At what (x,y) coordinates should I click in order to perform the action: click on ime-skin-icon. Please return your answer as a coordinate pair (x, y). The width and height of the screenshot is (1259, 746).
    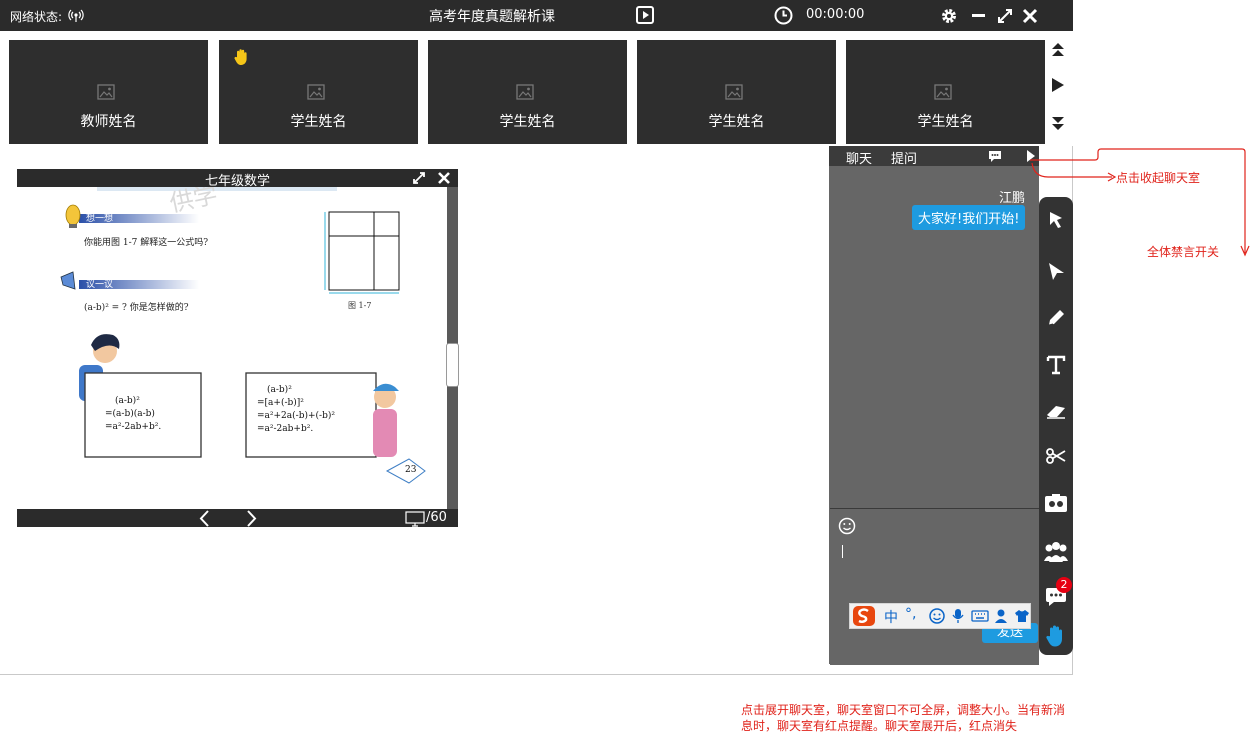
    Looking at the image, I should click on (1022, 617).